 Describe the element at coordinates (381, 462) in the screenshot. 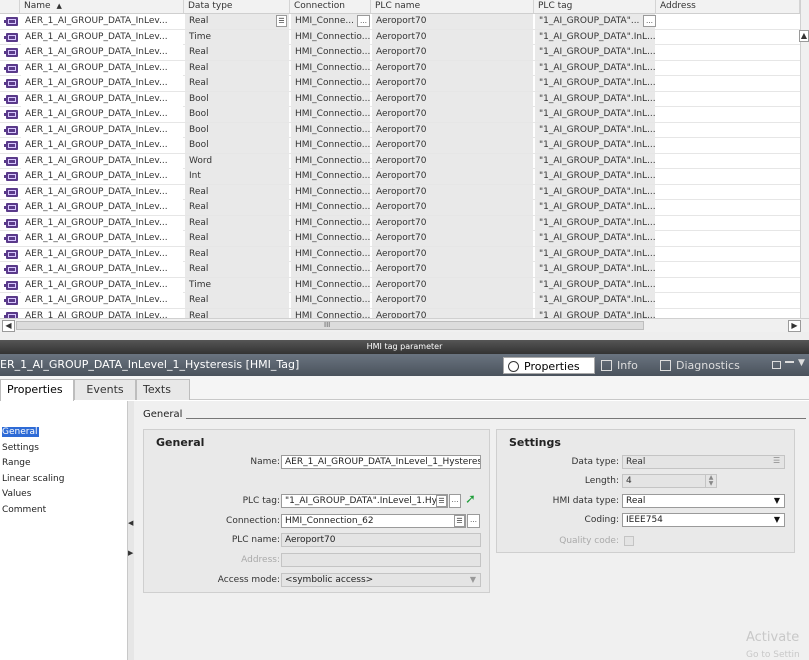

I see `name-field: AER_1_AI_GROUP_DATA_InLevel_1_Hysteresis` at that location.